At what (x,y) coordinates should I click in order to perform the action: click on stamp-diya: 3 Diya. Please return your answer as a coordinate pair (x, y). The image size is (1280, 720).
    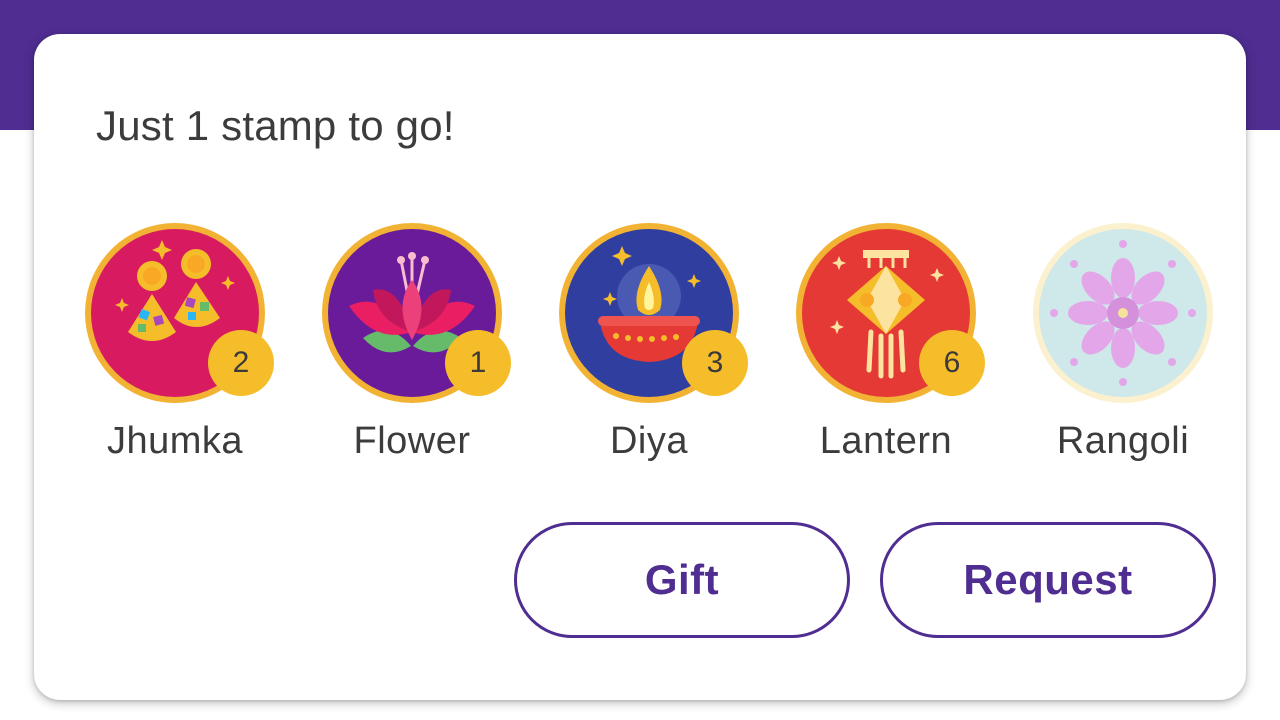
    Looking at the image, I should click on (647, 350).